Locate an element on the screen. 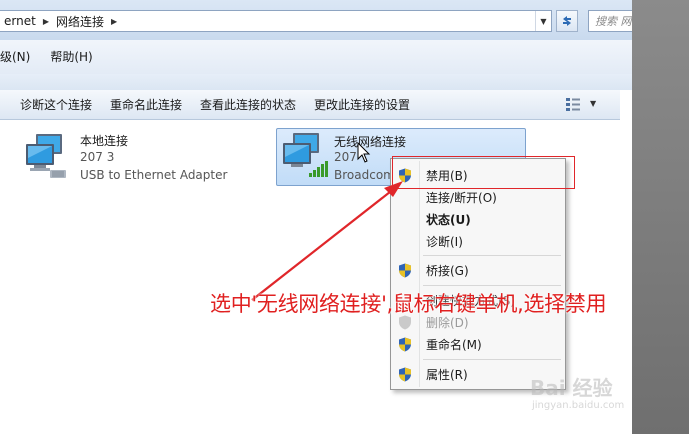 Image resolution: width=689 pixels, height=434 pixels. highlight-box is located at coordinates (483, 172).